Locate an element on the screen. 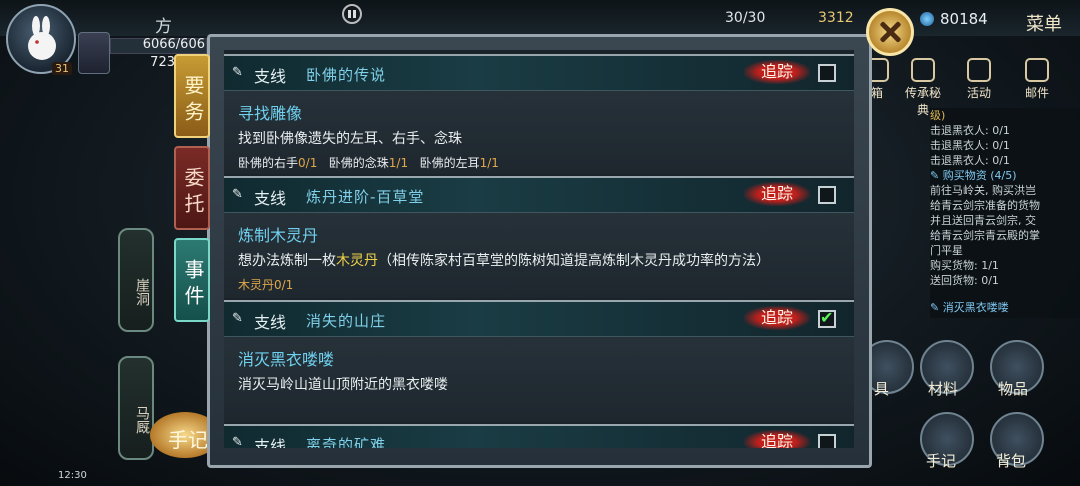  quest-entry: ✎ 支线 离奇的矿难 追踪 is located at coordinates (539, 436).